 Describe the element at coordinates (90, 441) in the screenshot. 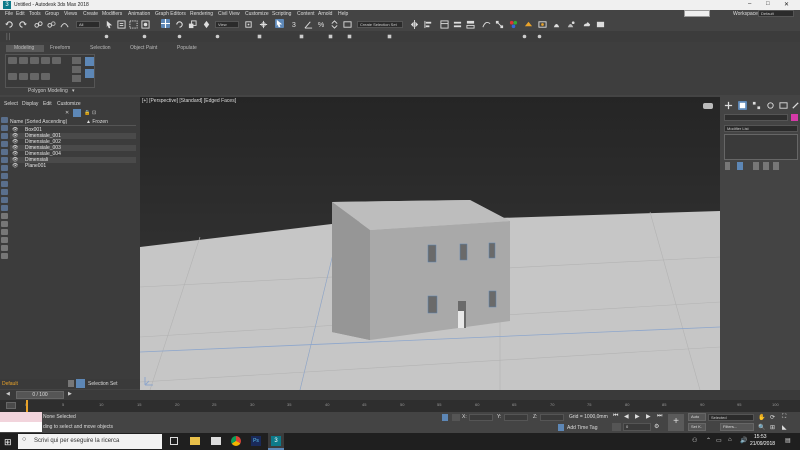

I see `taskbar-search-box: ○ Scrivi qui per eseguire la ricerca` at that location.